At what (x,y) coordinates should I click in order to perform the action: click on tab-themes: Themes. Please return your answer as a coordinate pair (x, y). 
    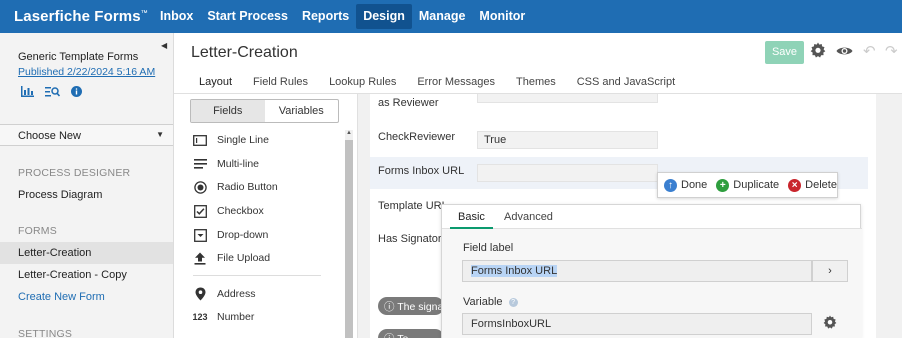
    Looking at the image, I should click on (536, 84).